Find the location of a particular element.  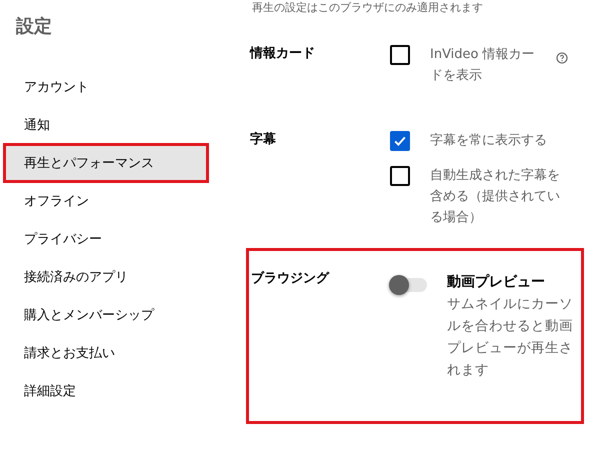

option-label: 自動生成された字幕を含める（提供されている場合） is located at coordinates (495, 197).